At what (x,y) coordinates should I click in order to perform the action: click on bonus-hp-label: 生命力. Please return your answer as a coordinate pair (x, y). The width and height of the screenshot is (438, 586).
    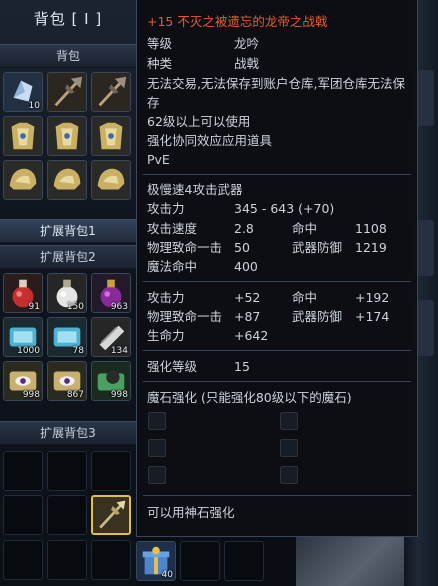
    Looking at the image, I should click on (166, 335).